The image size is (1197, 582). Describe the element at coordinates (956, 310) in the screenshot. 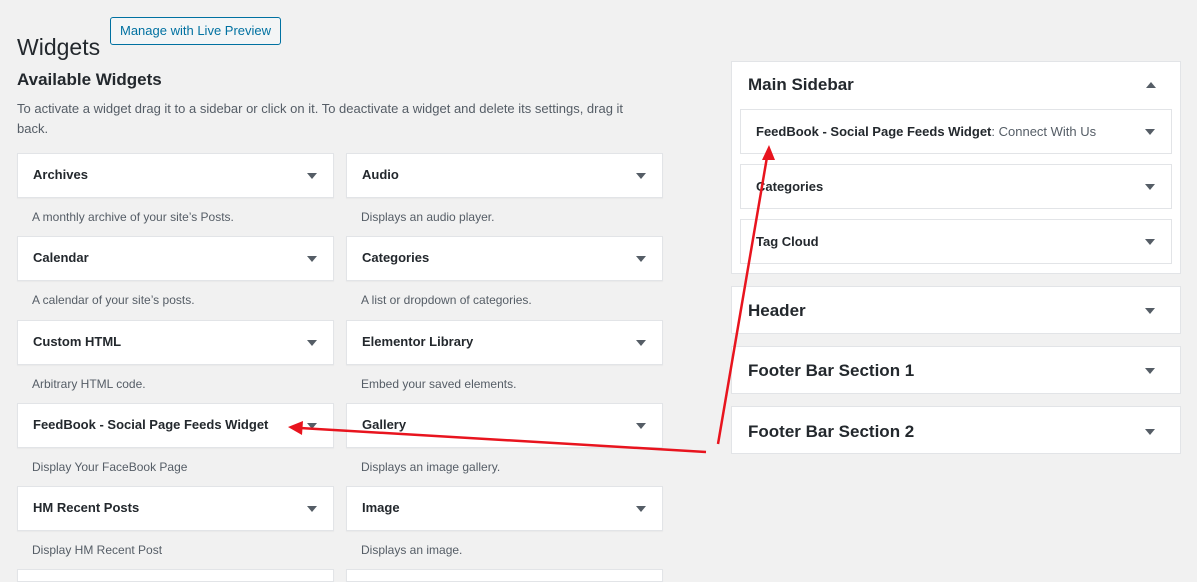

I see `sidebar-header: Header` at that location.